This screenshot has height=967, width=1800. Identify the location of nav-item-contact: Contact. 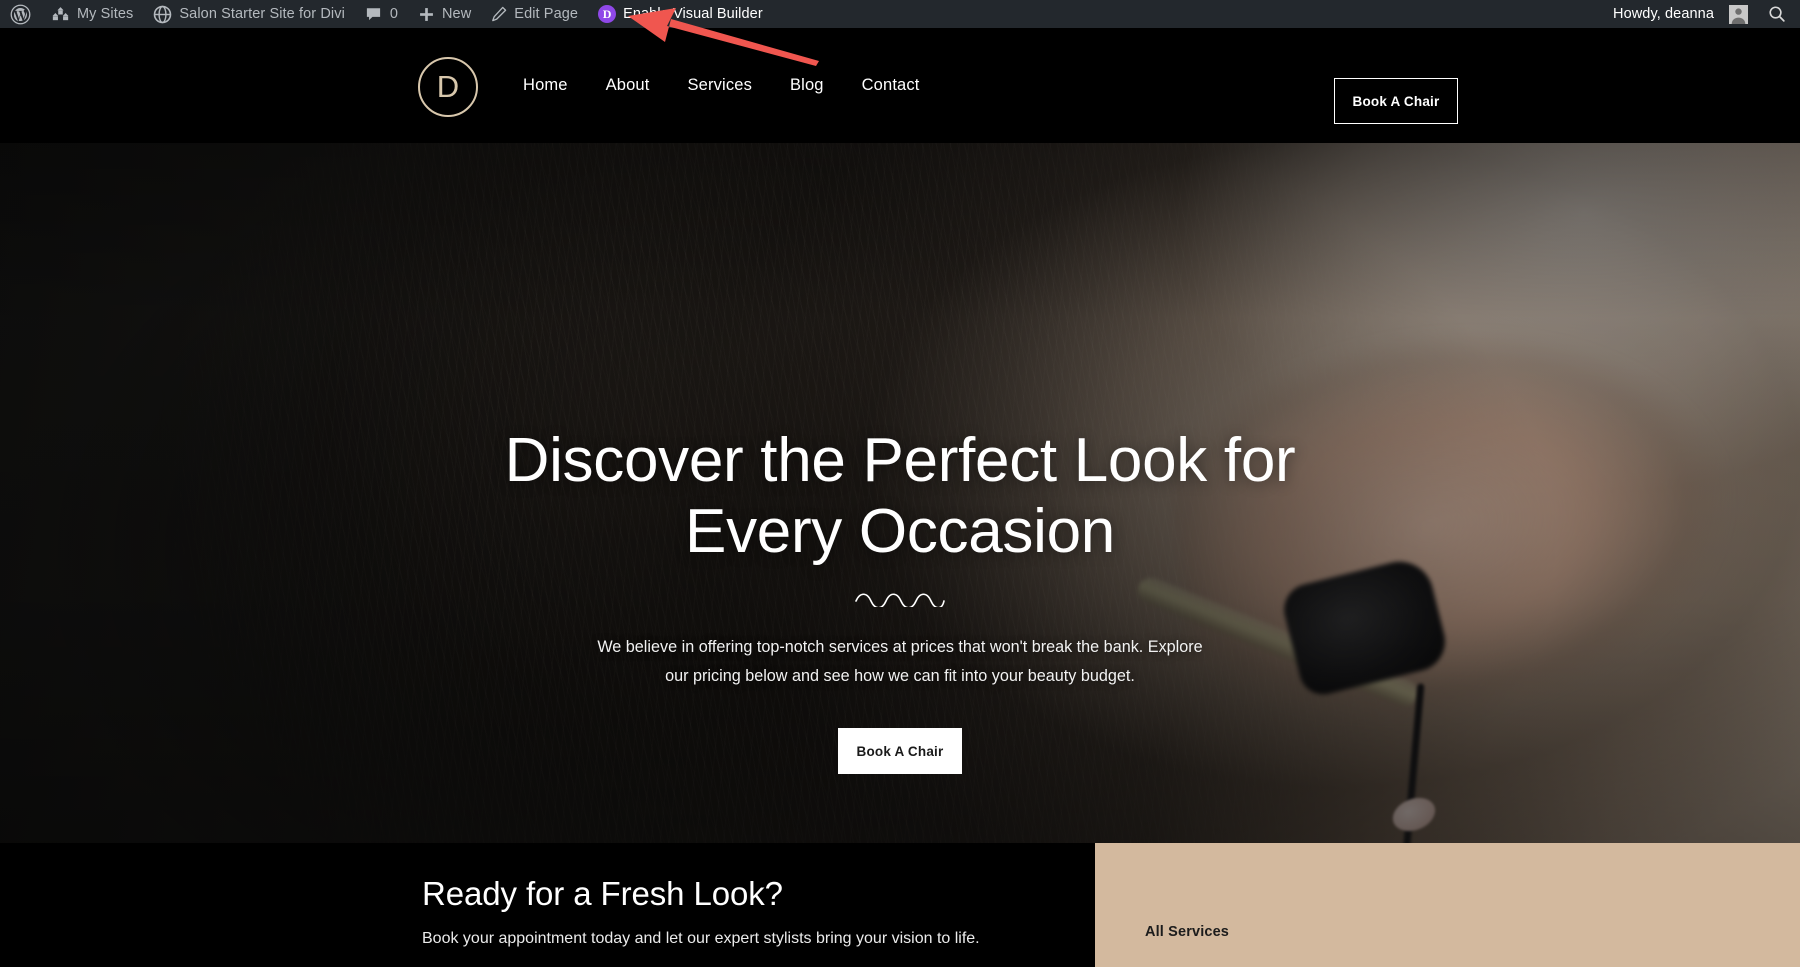
(891, 85).